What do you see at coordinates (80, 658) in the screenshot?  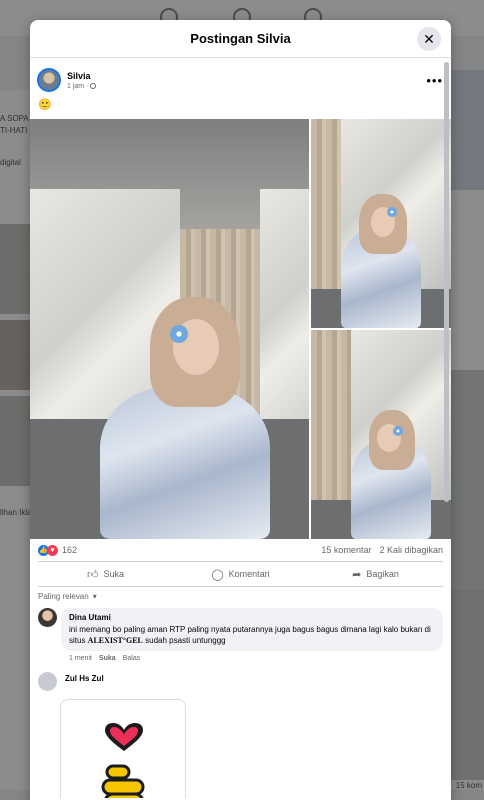 I see `comment-time: 1 menit` at bounding box center [80, 658].